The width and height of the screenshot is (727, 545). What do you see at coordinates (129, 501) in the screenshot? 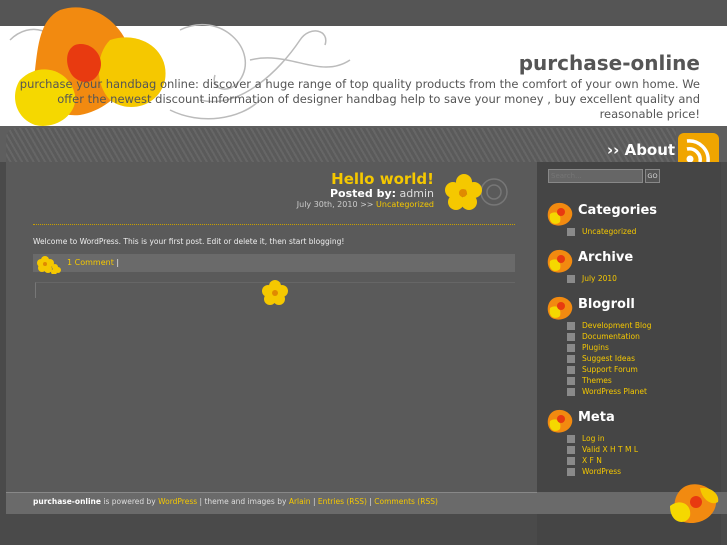
I see `footer-powered: is powered by` at bounding box center [129, 501].